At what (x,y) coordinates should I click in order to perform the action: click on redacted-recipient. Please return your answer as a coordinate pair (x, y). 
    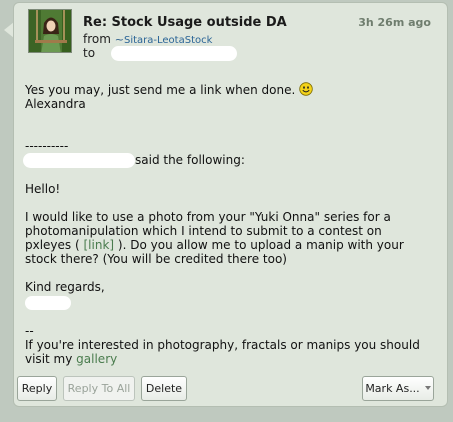
    Looking at the image, I should click on (173, 53).